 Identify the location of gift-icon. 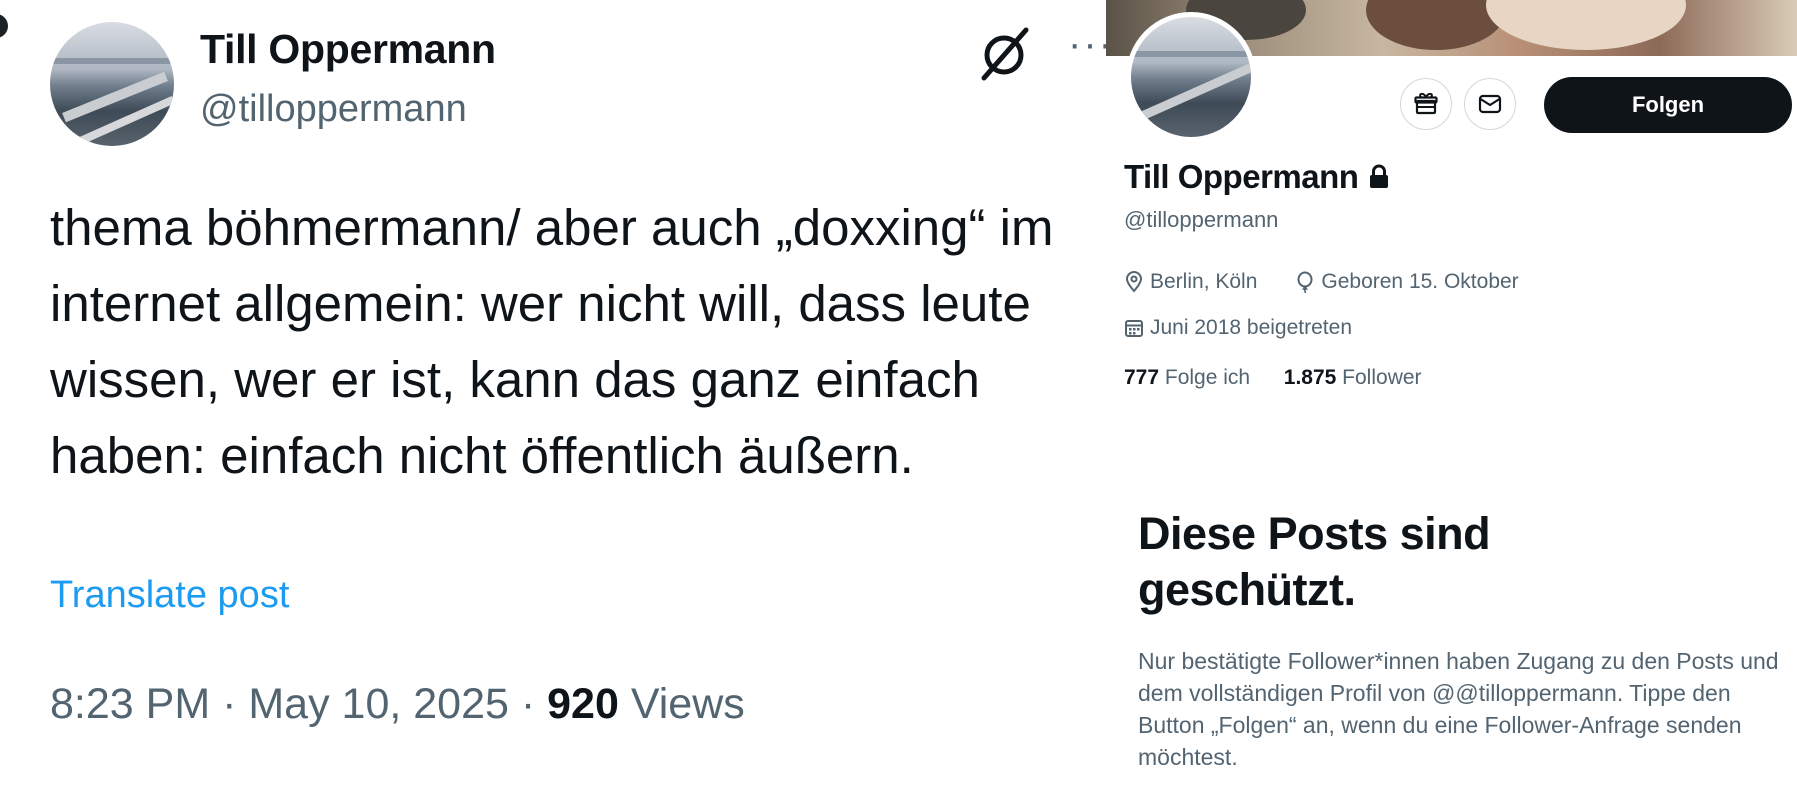
(1426, 104).